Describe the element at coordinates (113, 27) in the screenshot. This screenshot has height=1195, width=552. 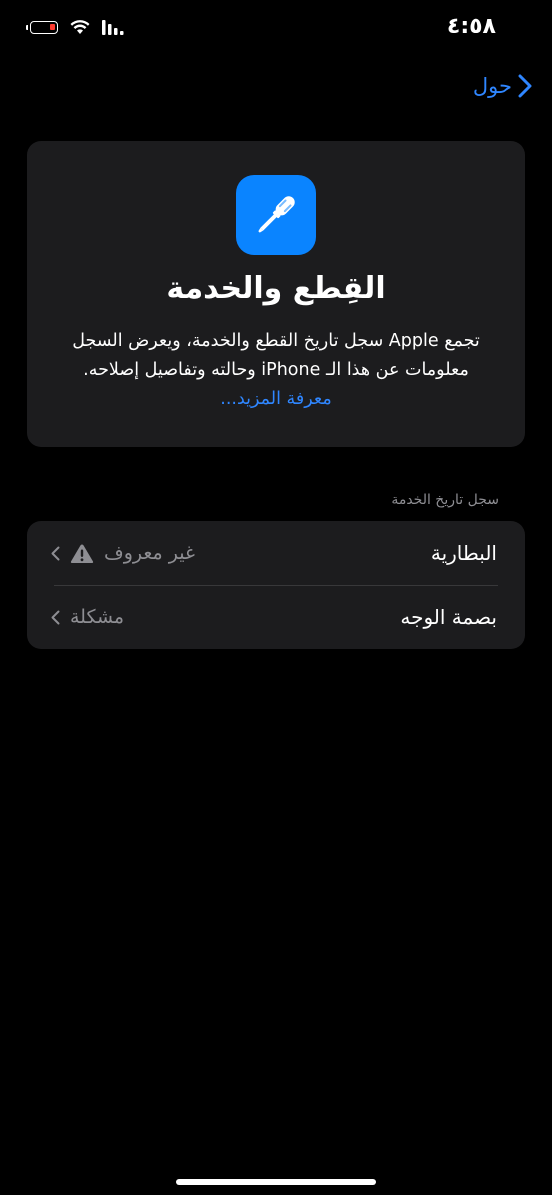
I see `cellular-signal-icon` at that location.